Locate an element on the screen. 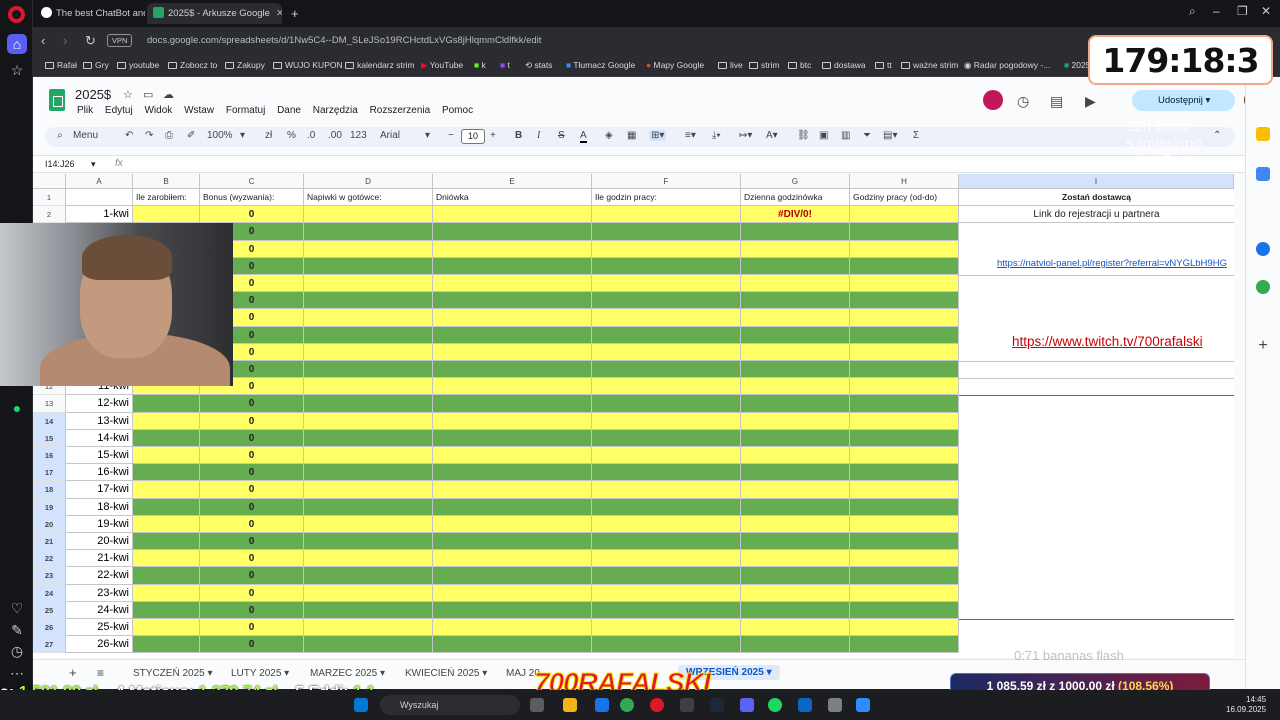 The width and height of the screenshot is (1280, 720). date-cell: 13-kwi is located at coordinates (99, 421).